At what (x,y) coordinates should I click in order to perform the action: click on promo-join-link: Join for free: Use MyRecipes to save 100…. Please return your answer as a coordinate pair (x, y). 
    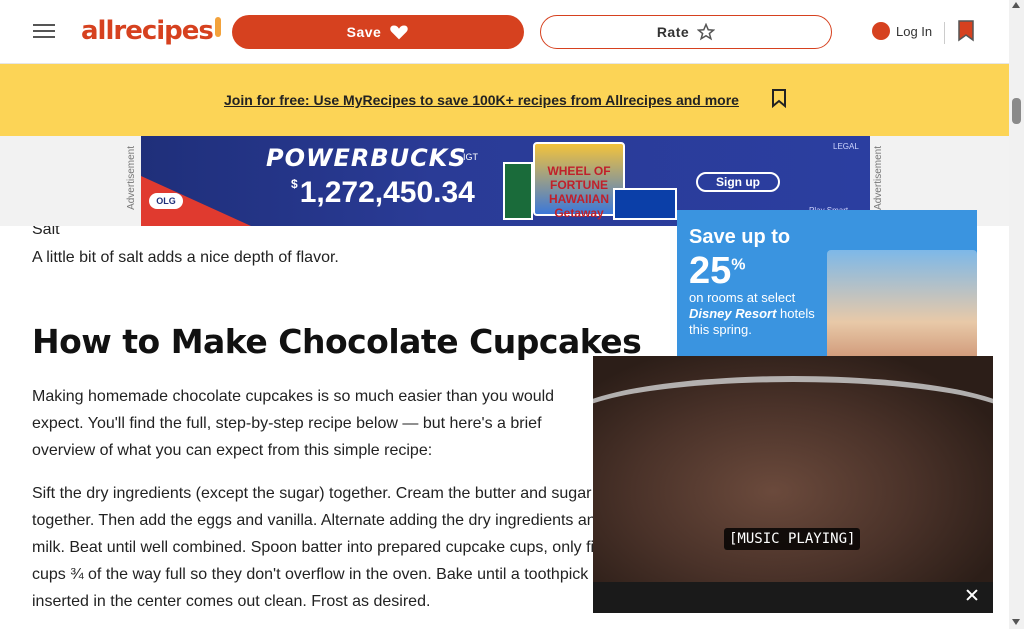
    Looking at the image, I should click on (481, 100).